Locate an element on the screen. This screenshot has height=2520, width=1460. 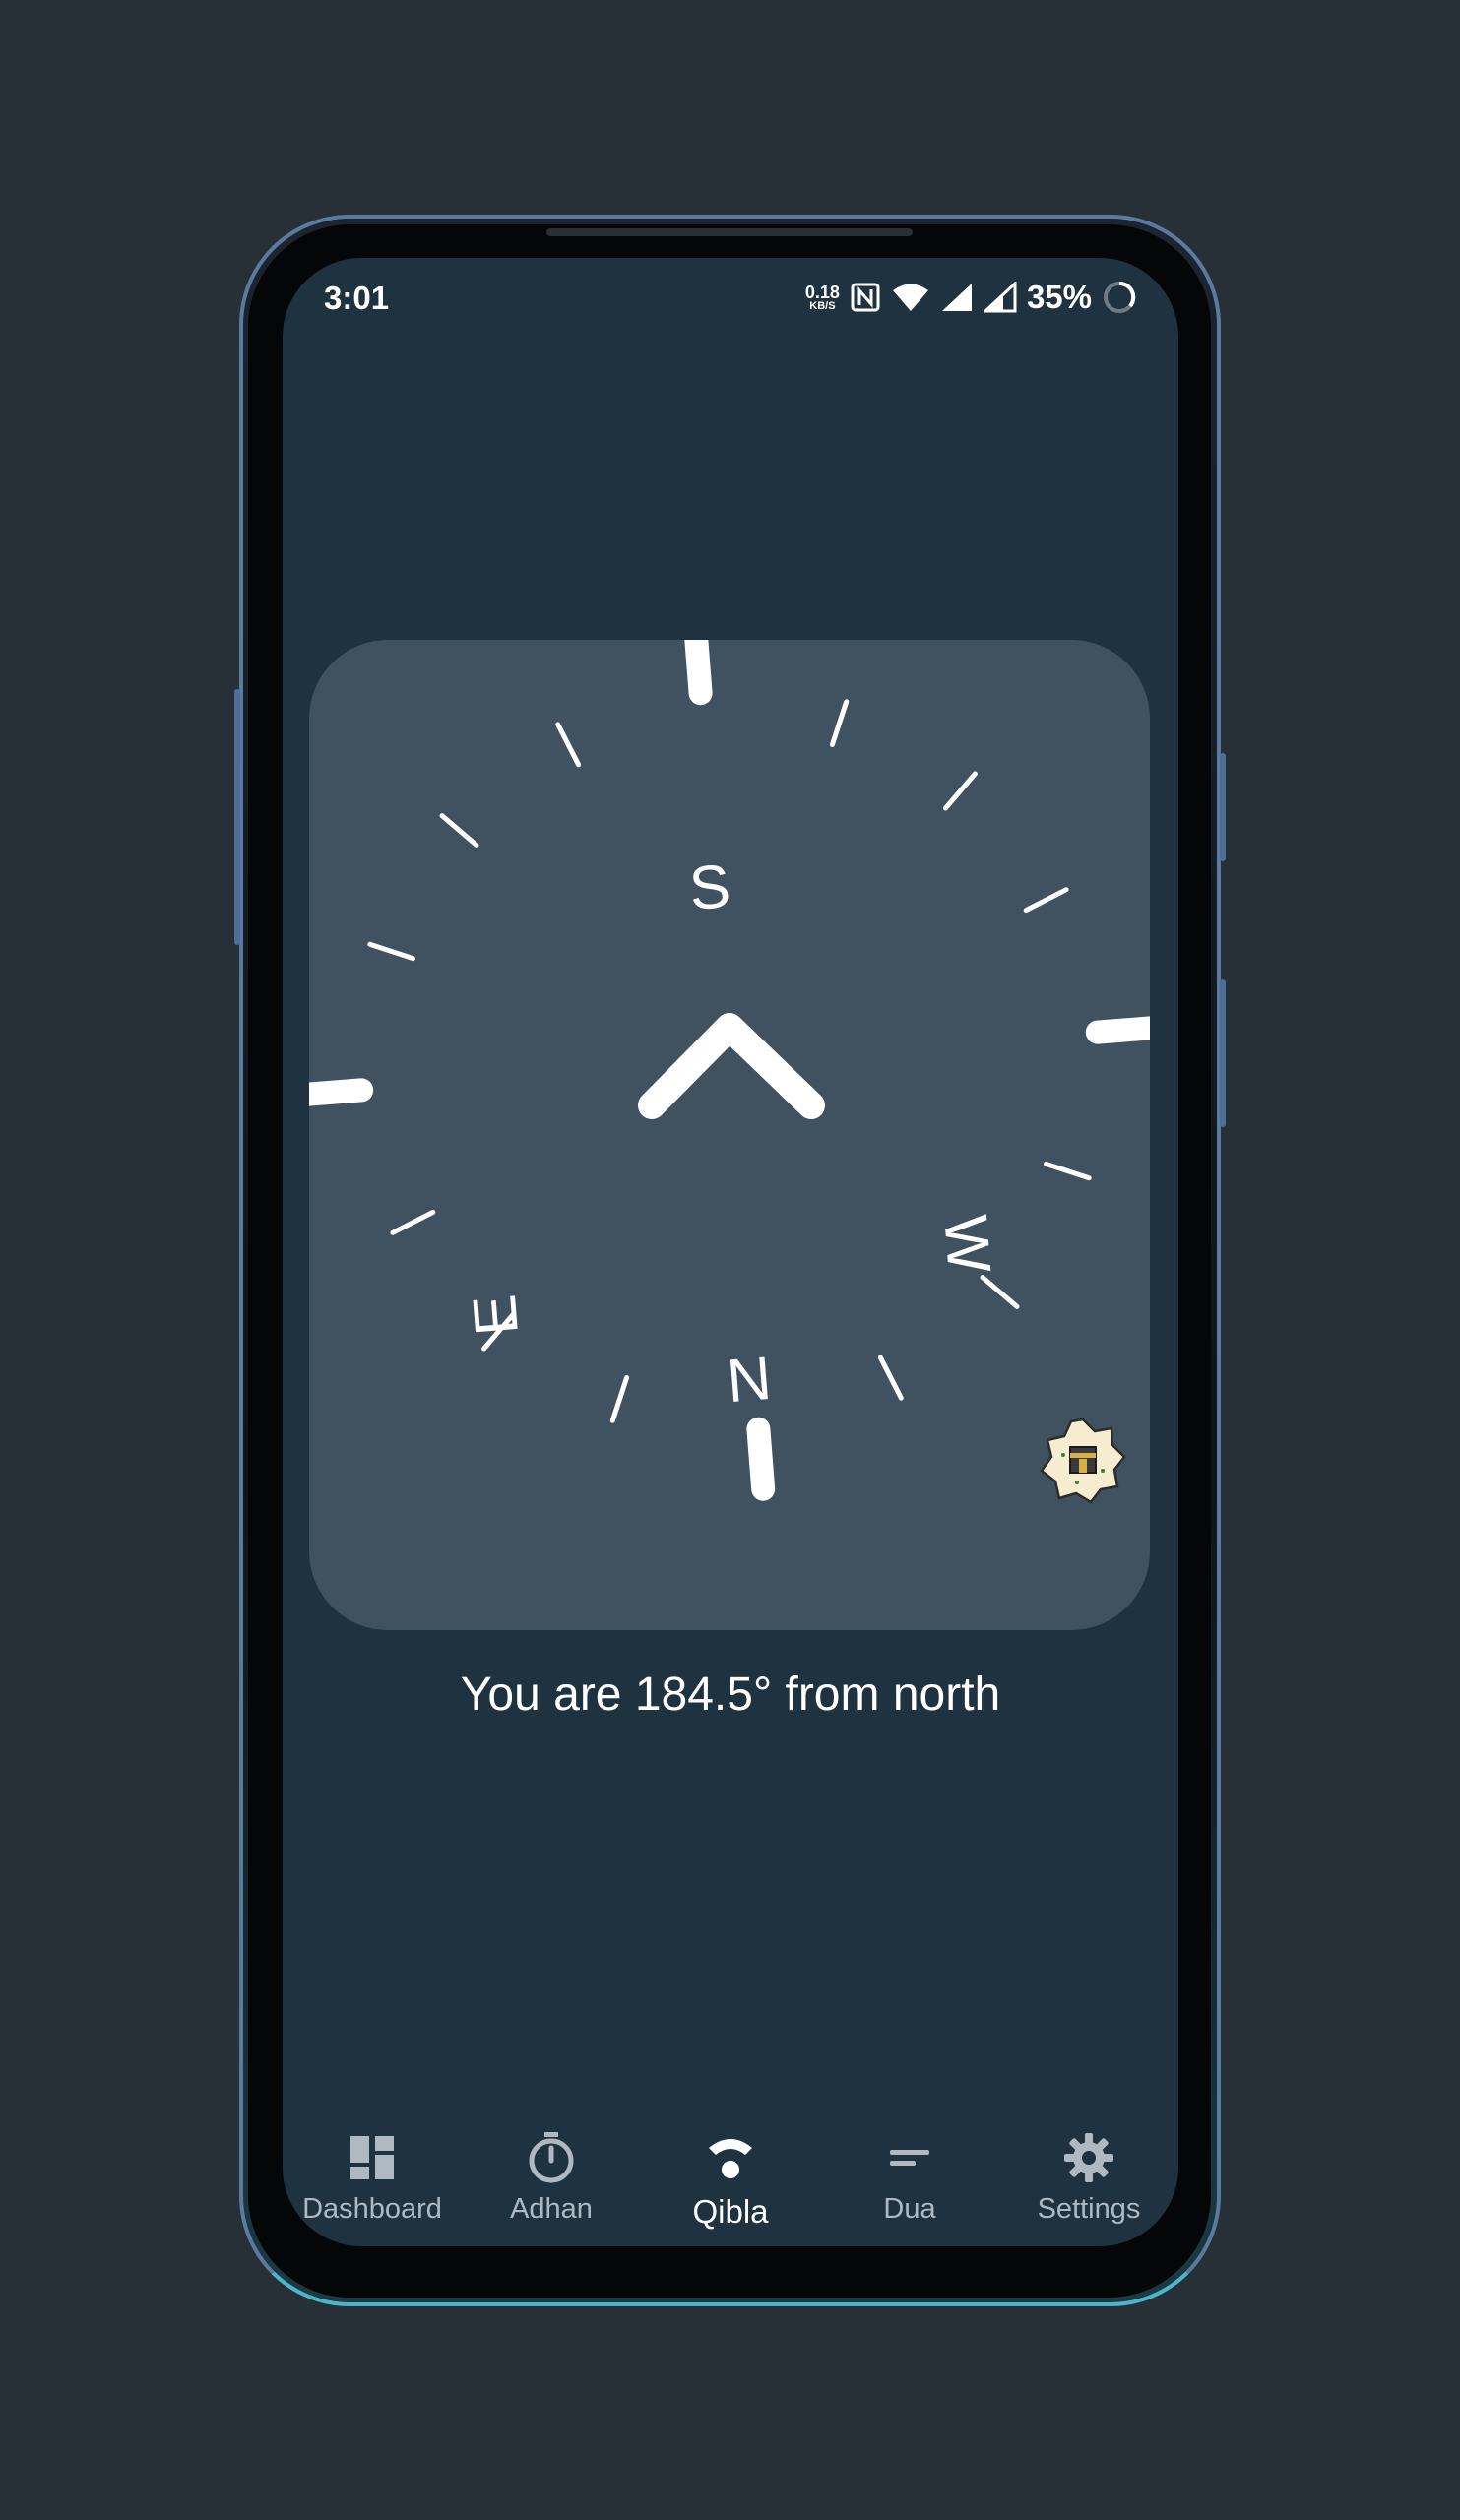
wifi-icon is located at coordinates (910, 297).